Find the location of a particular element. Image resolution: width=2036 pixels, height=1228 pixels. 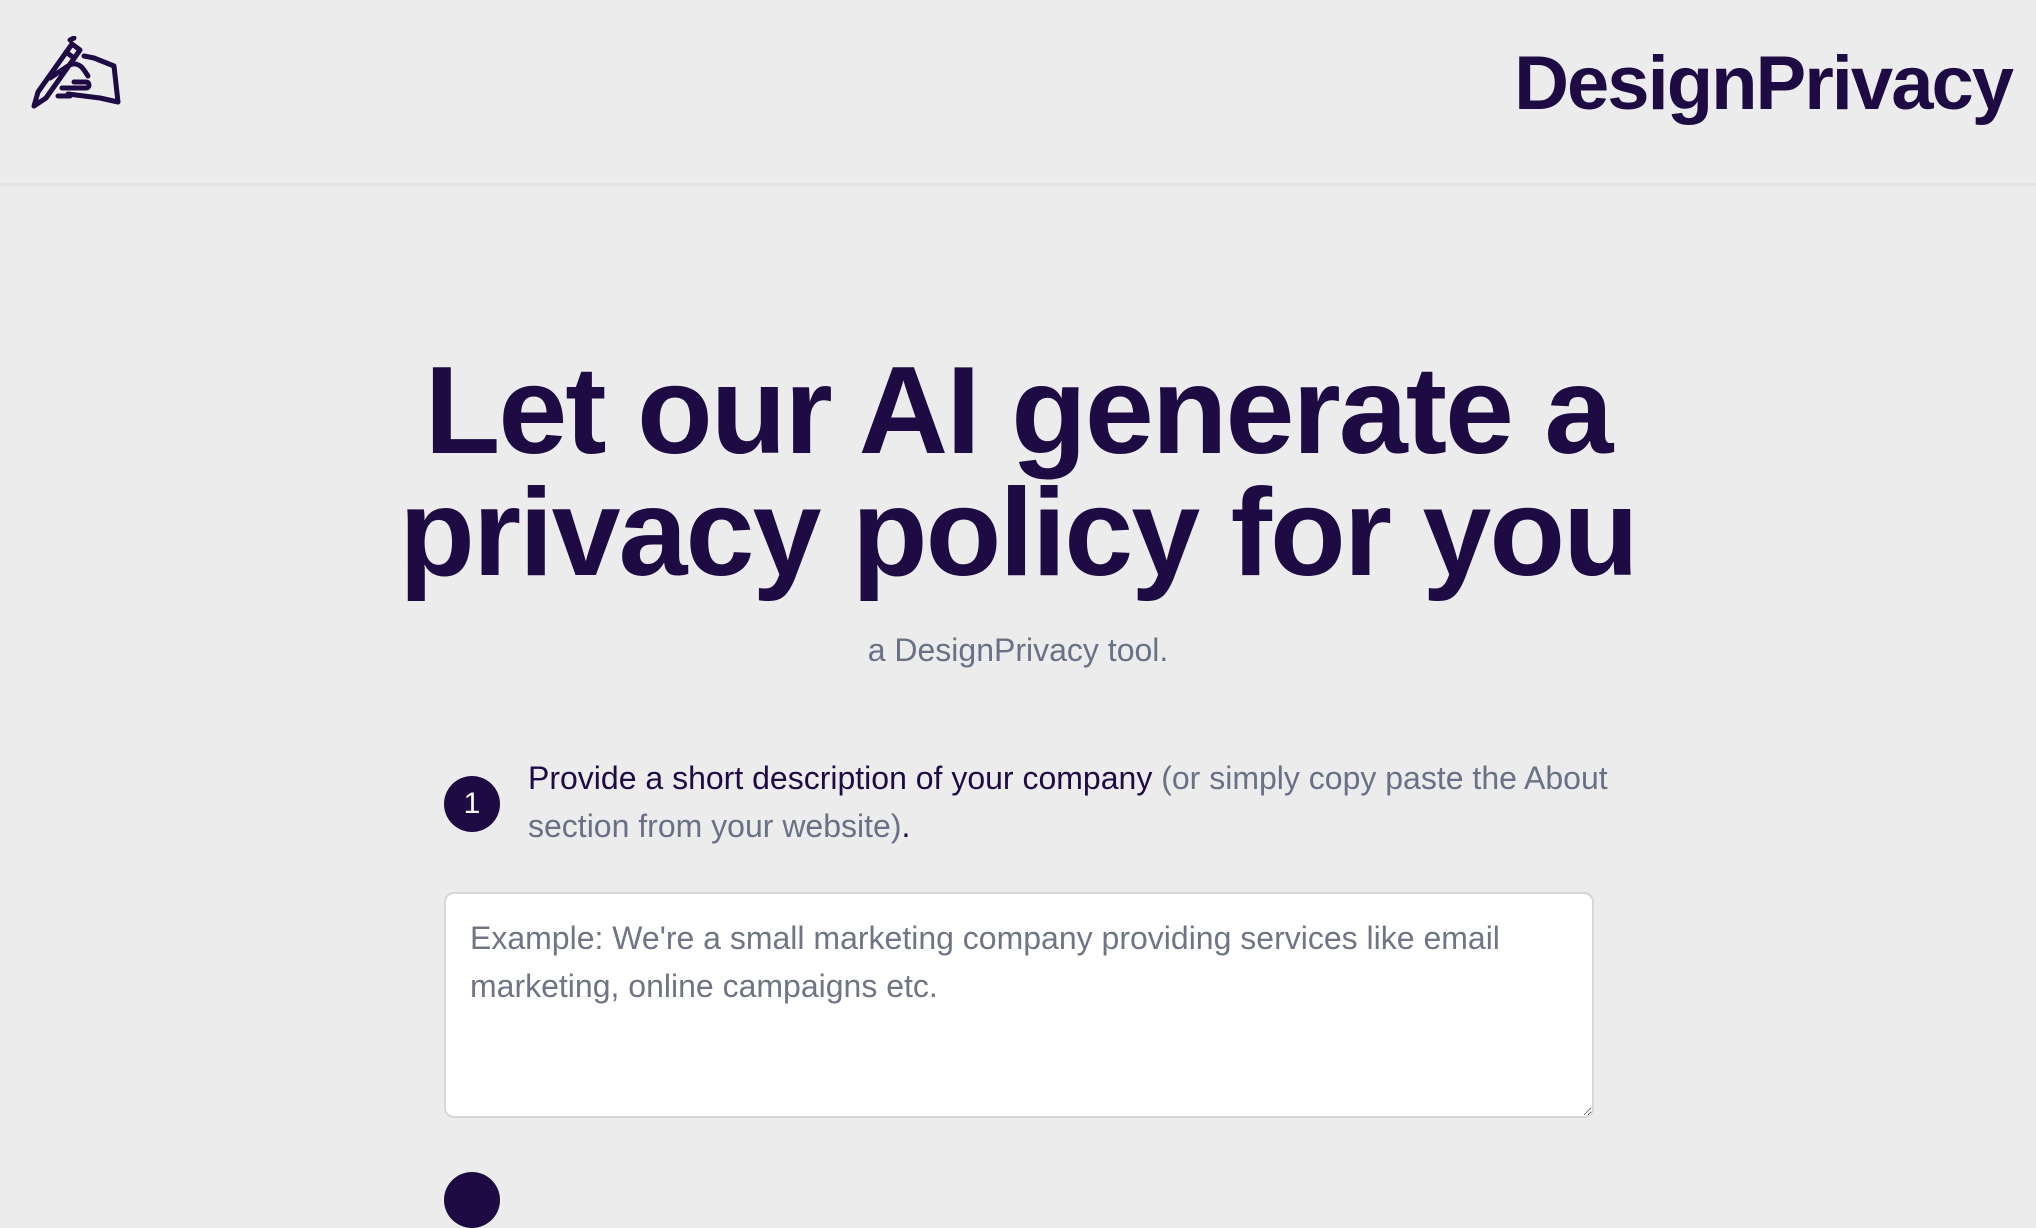

brand-name: DesignPrivacy is located at coordinates (1764, 83).